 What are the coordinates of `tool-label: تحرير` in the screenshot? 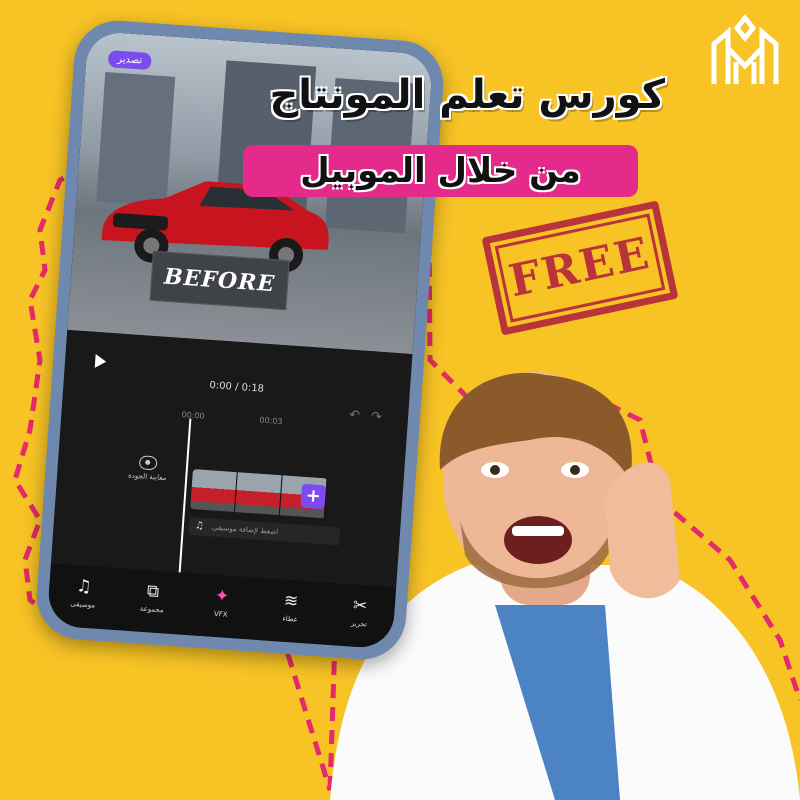 It's located at (359, 624).